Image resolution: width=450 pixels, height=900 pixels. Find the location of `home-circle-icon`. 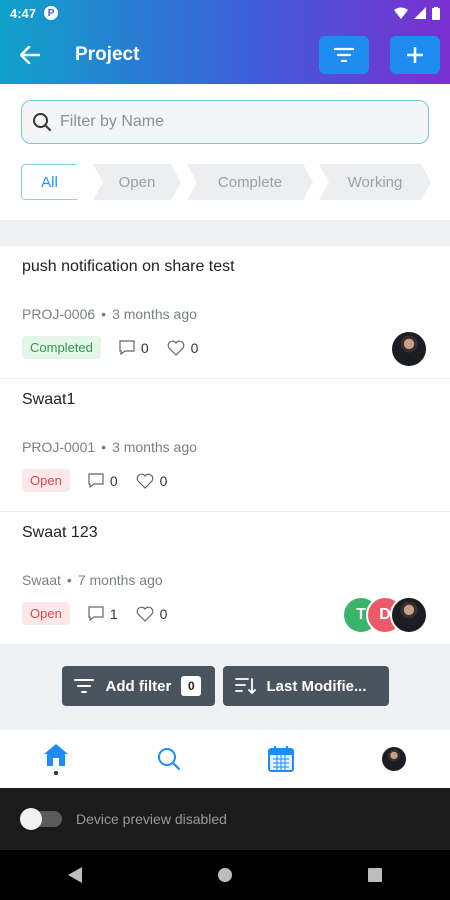

home-circle-icon is located at coordinates (225, 875).